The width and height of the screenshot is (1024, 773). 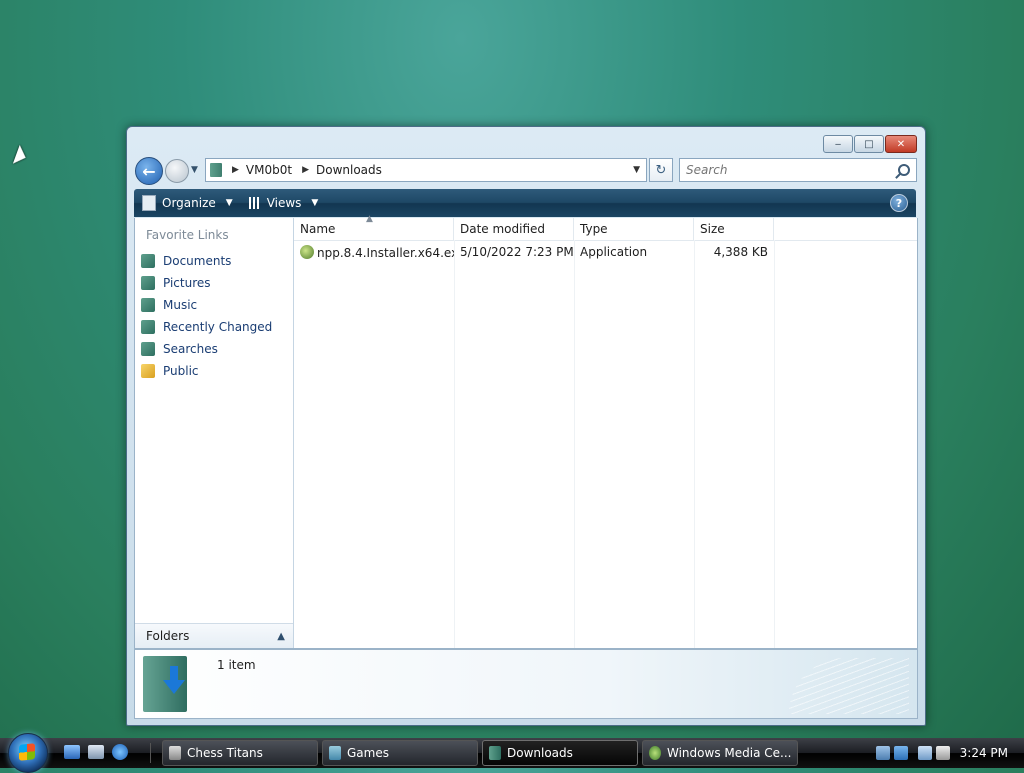 What do you see at coordinates (349, 170) in the screenshot?
I see `breadcrumb-downloads: Downloads` at bounding box center [349, 170].